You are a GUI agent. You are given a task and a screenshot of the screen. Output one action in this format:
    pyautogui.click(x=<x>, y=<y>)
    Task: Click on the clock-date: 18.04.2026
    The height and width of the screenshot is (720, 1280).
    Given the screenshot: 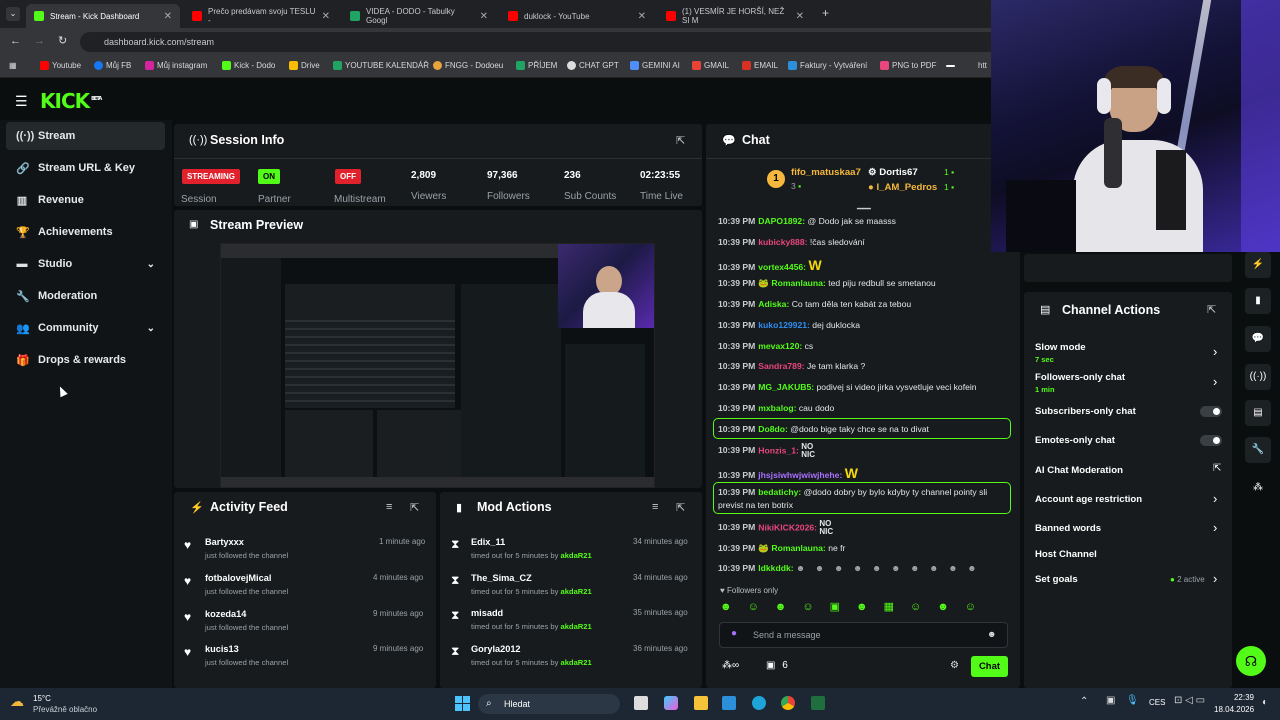 What is the action you would take?
    pyautogui.click(x=1234, y=709)
    